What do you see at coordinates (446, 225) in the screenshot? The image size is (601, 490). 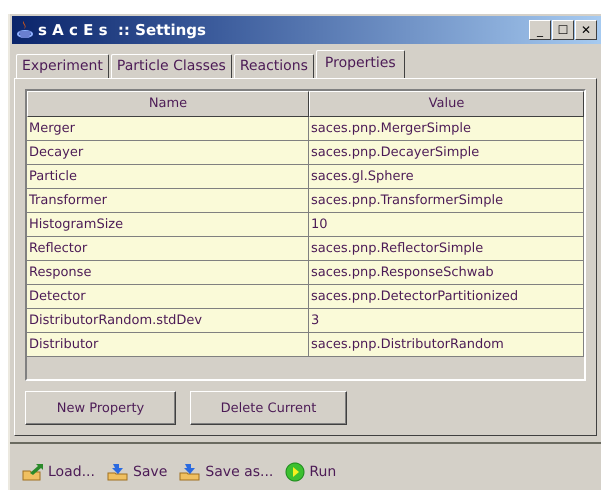 I see `table-cell: 10` at bounding box center [446, 225].